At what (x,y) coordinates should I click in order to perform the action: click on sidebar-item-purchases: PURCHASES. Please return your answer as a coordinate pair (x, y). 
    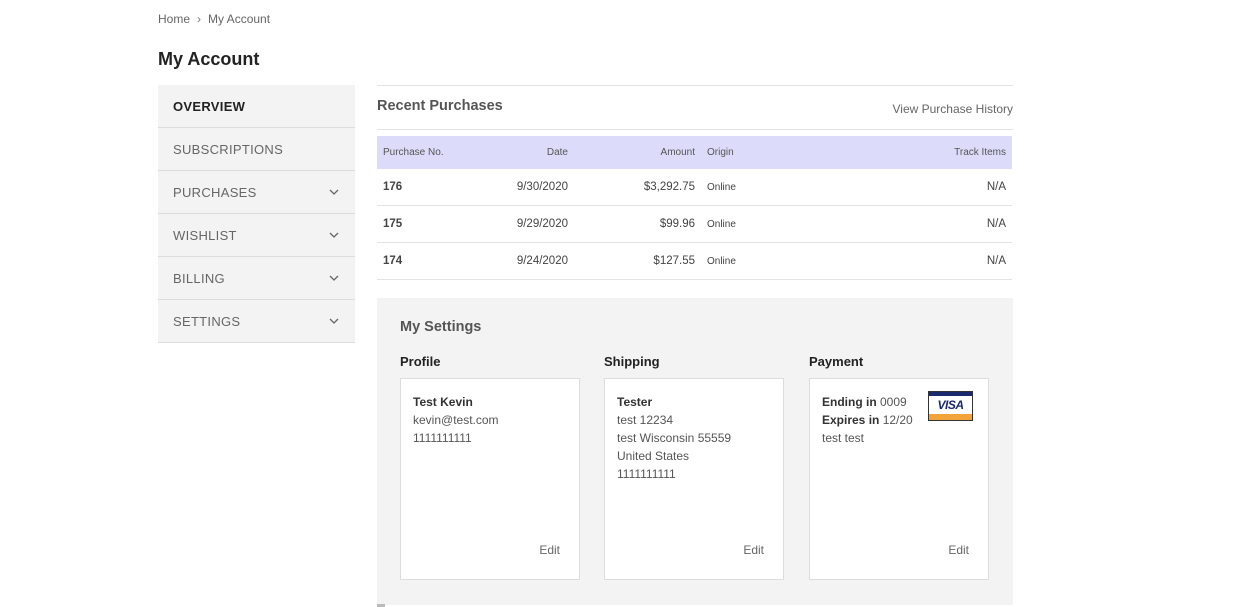
    Looking at the image, I should click on (256, 192).